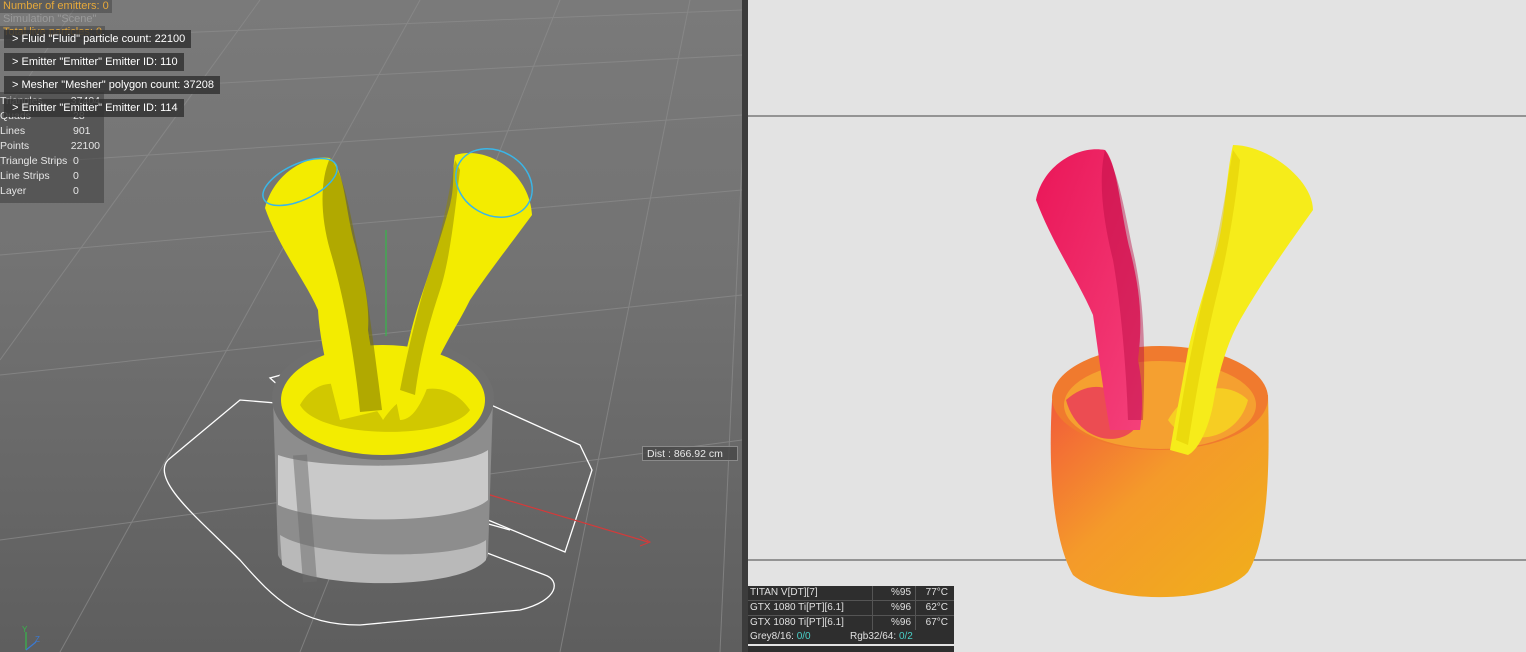 The width and height of the screenshot is (1526, 652). I want to click on stat-label: Lines, so click(13, 131).